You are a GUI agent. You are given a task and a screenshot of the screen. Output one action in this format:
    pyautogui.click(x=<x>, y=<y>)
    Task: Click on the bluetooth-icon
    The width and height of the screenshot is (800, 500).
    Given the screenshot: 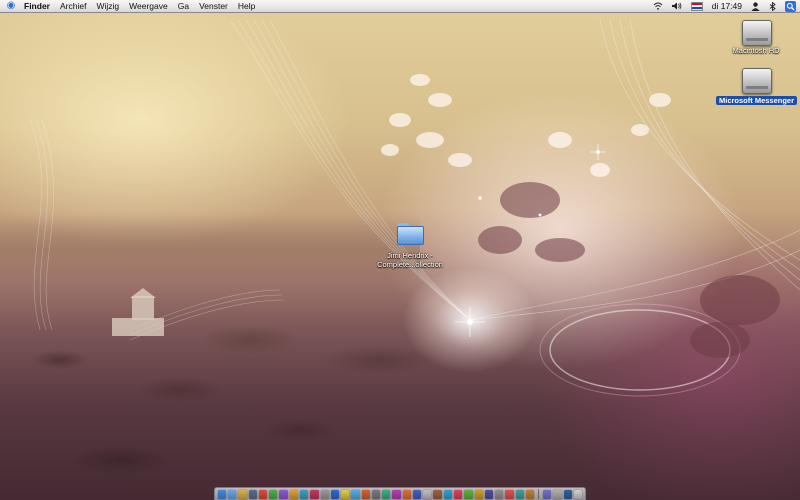 What is the action you would take?
    pyautogui.click(x=772, y=6)
    